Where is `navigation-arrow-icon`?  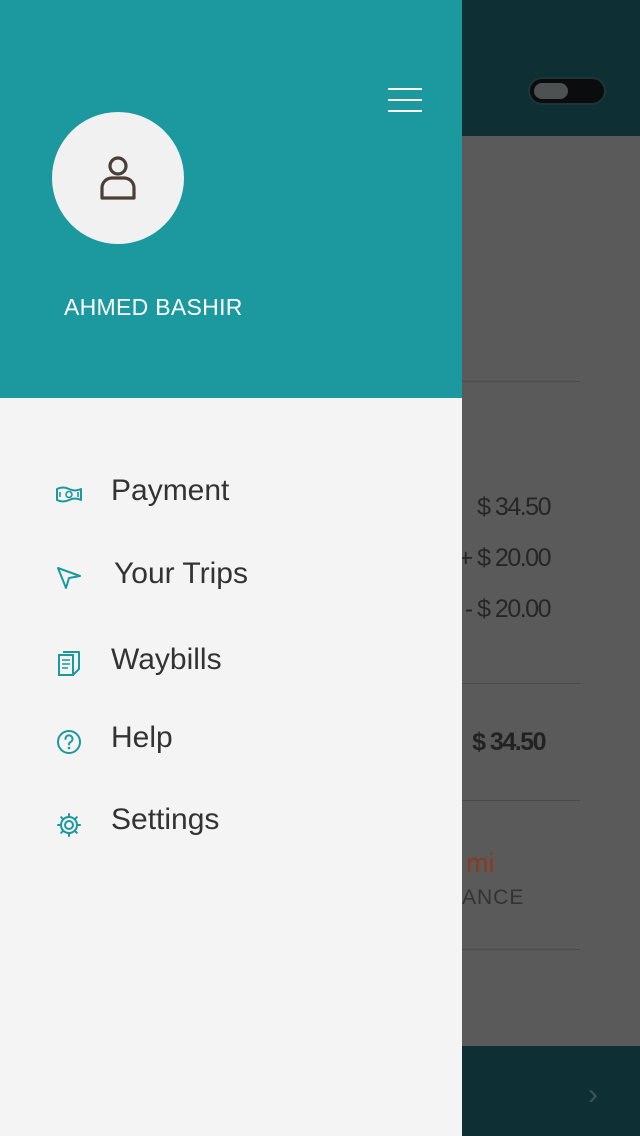 navigation-arrow-icon is located at coordinates (69, 578).